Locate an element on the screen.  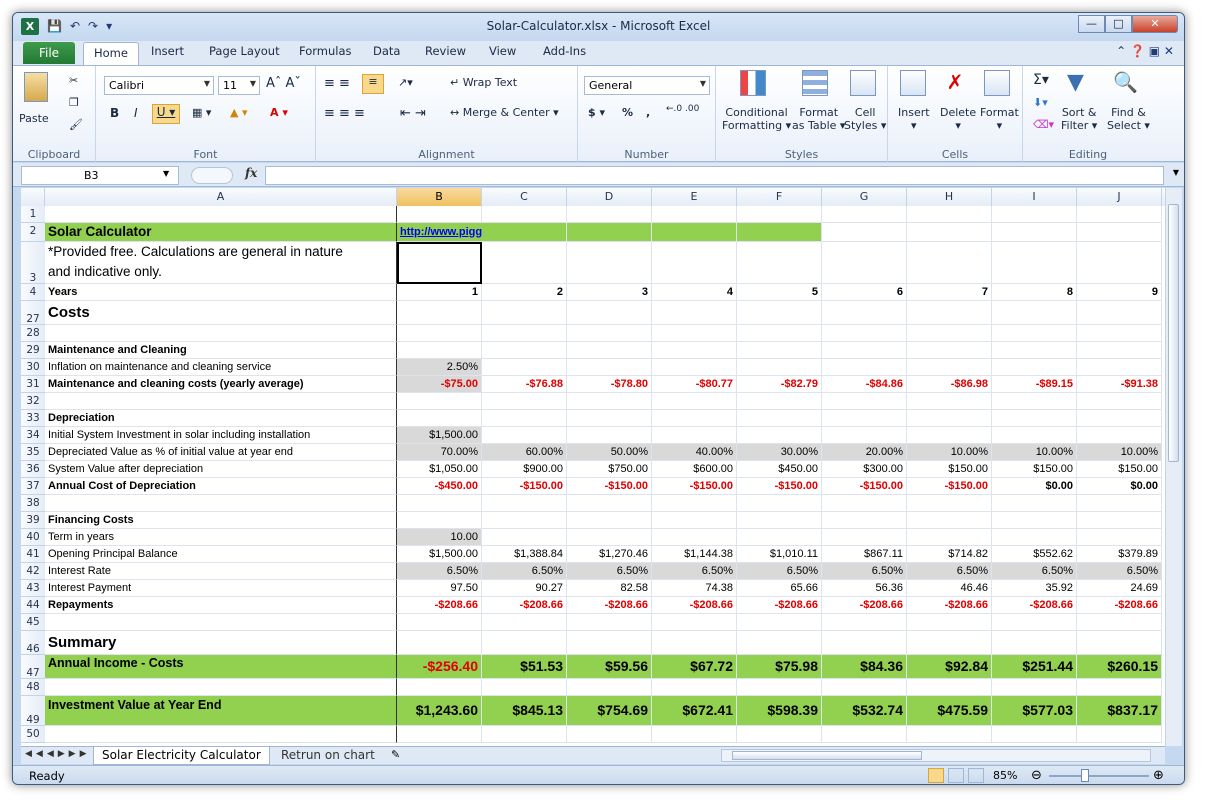
cell-h48 is located at coordinates (949, 687).